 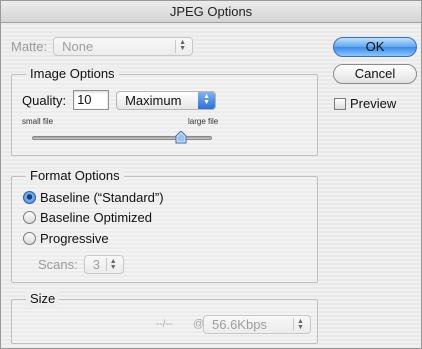 I want to click on ok-button: OK, so click(x=375, y=47).